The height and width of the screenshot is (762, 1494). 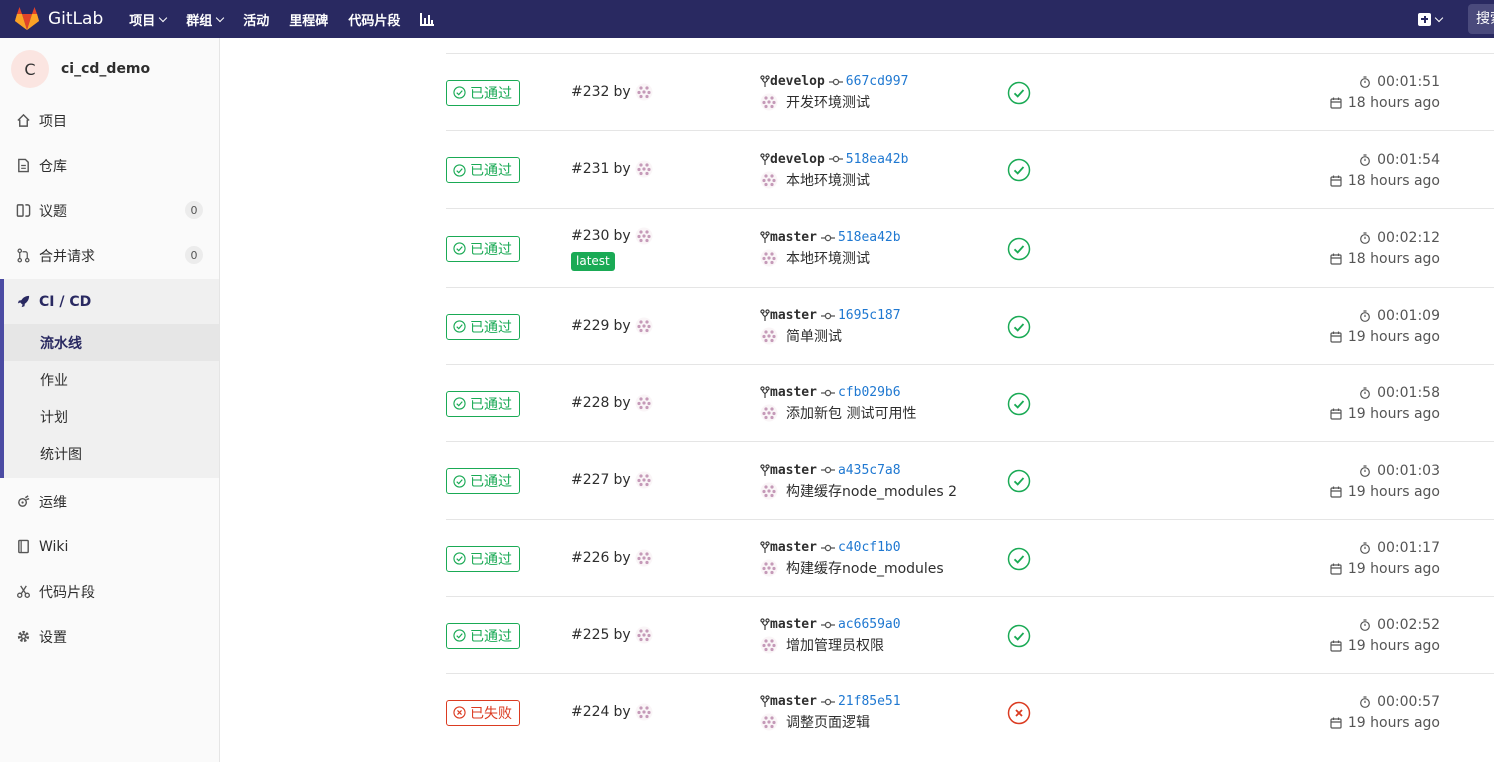 I want to click on operations-icon, so click(x=24, y=501).